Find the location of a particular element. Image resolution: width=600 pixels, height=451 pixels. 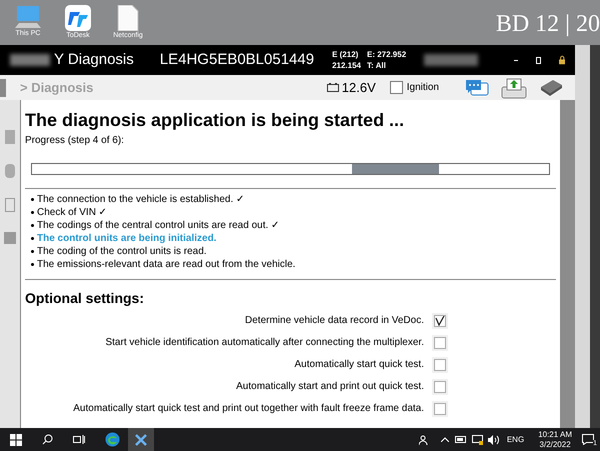

volume-icon is located at coordinates (493, 439).